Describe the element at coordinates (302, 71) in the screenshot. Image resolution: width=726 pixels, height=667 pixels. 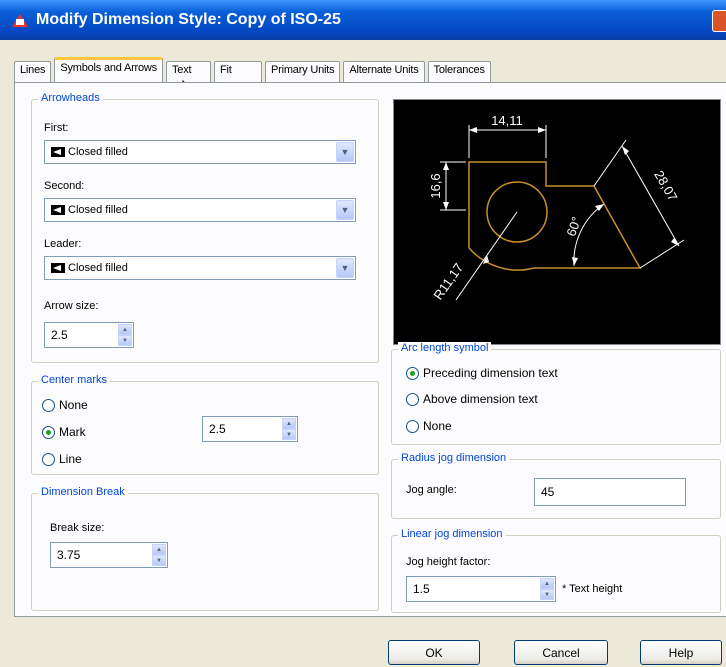
I see `tab-primary-units: Primary Units` at that location.